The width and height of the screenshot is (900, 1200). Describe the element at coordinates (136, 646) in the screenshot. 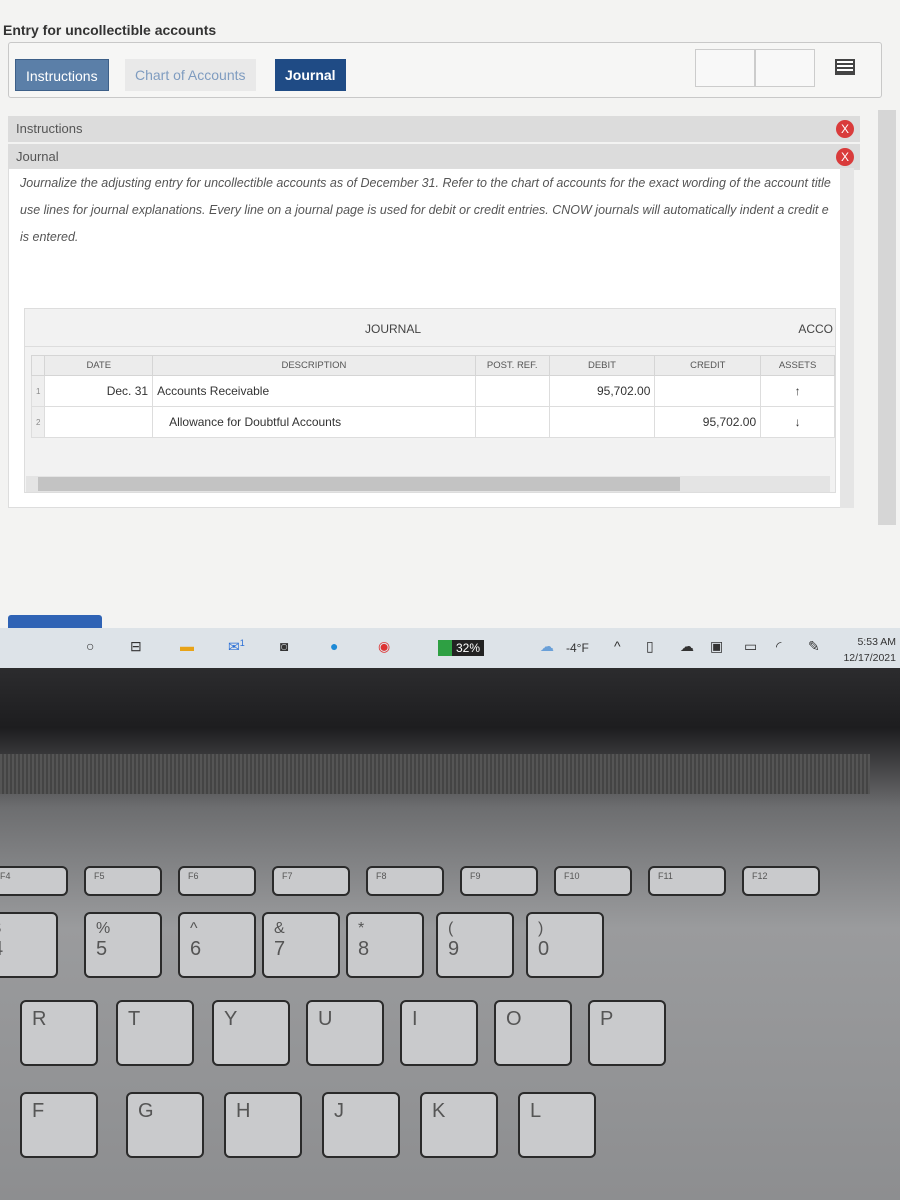

I see `task-view-icon: ⊟` at that location.